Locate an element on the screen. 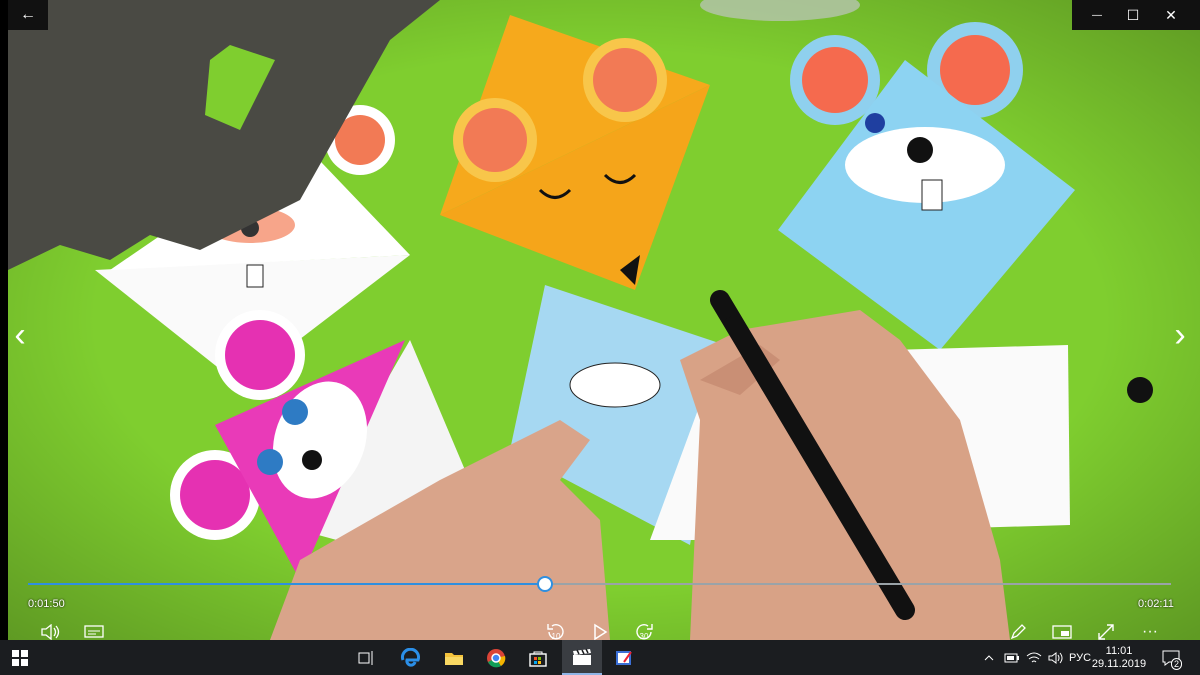 Image resolution: width=1200 pixels, height=675 pixels. fullscreen-button is located at coordinates (1106, 632).